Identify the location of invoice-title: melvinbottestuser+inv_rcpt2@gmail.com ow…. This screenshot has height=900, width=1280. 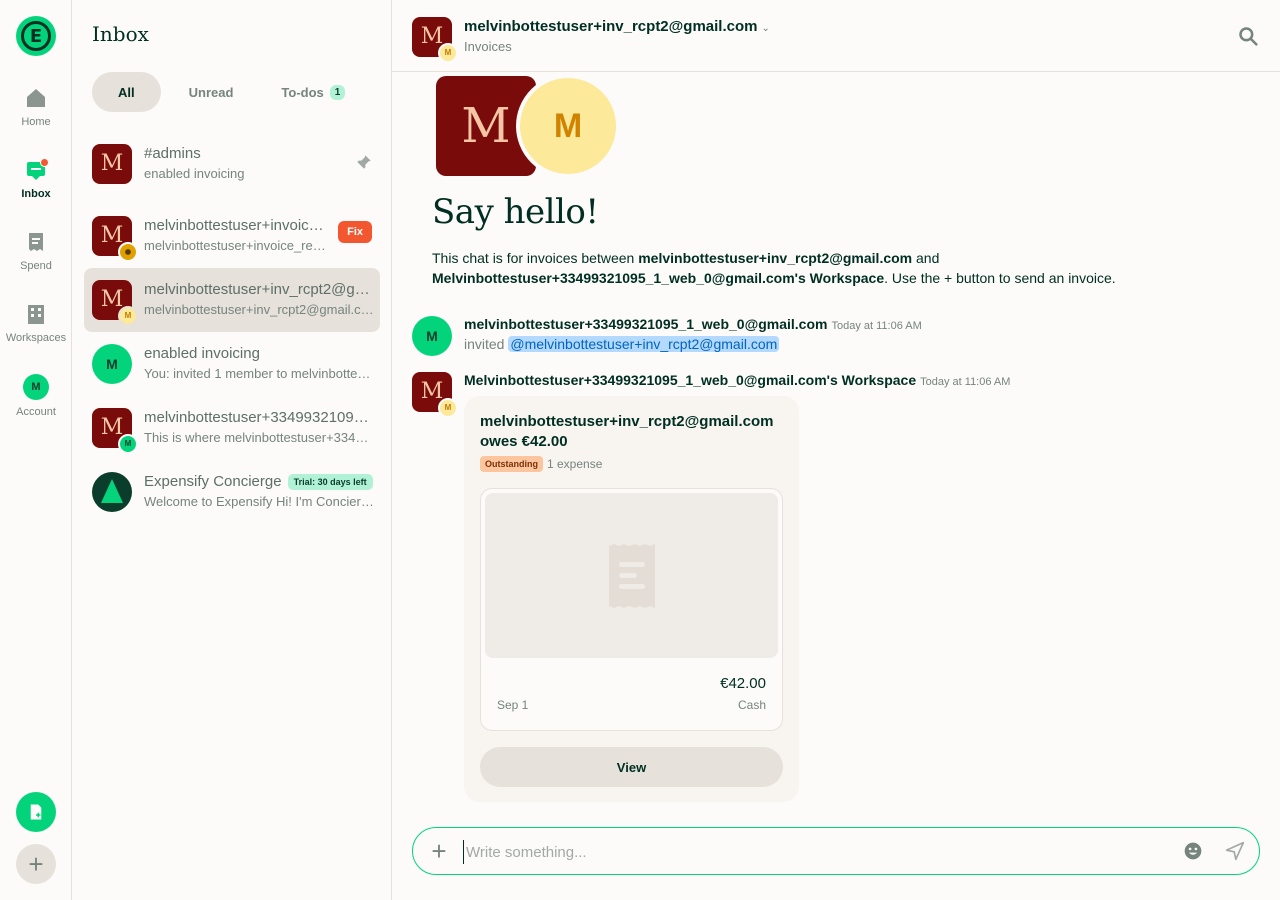
(627, 431).